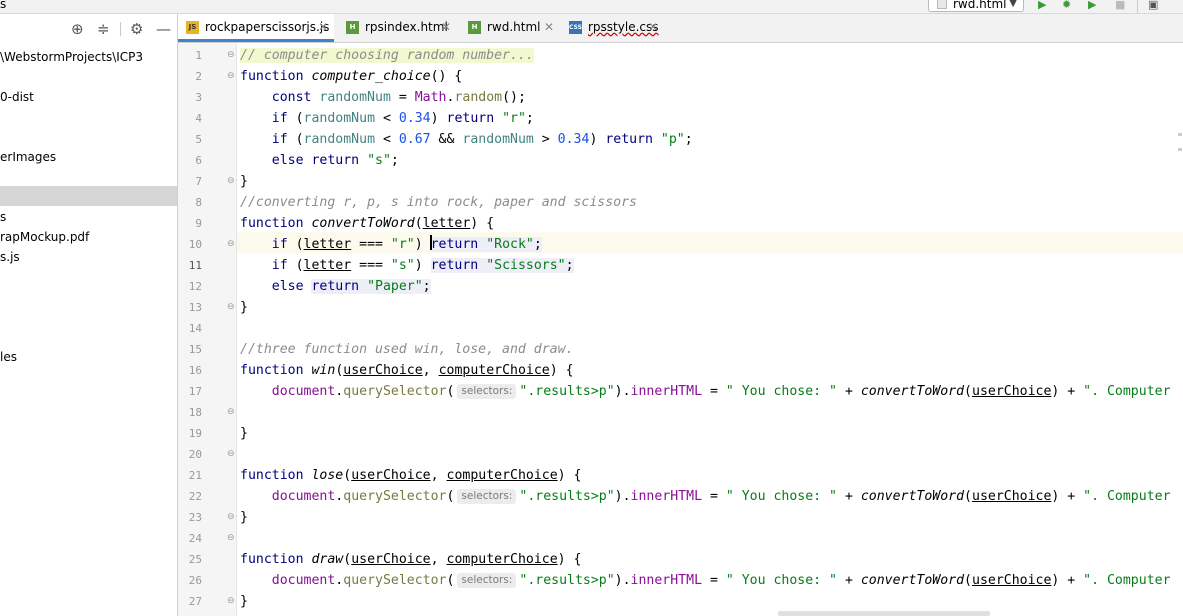 This screenshot has width=1183, height=616. What do you see at coordinates (195, 601) in the screenshot?
I see `line-number: 27` at bounding box center [195, 601].